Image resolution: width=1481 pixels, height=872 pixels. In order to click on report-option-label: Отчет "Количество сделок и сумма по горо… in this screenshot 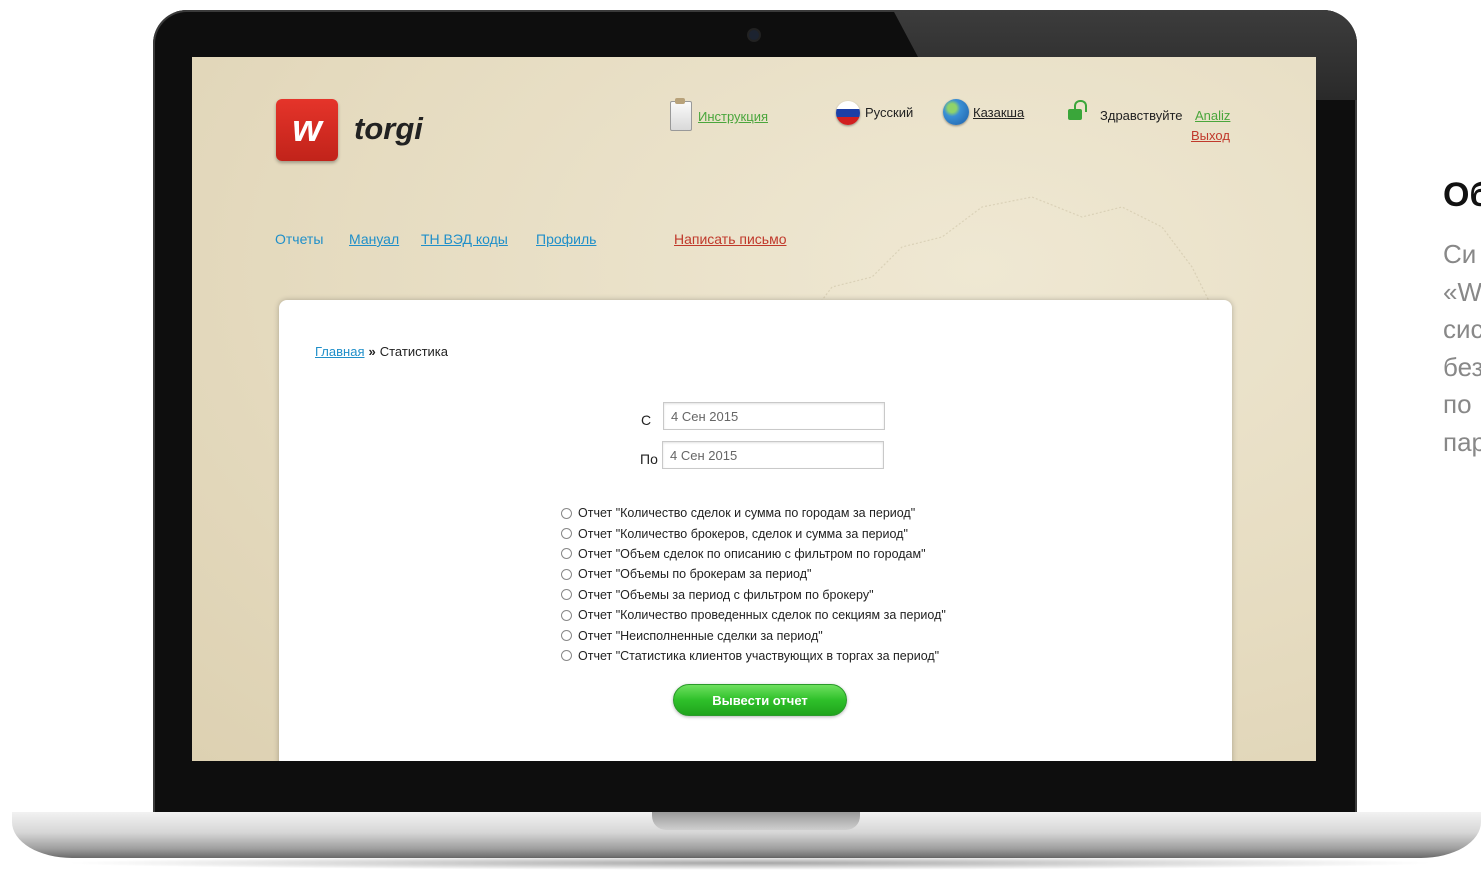, I will do `click(747, 513)`.